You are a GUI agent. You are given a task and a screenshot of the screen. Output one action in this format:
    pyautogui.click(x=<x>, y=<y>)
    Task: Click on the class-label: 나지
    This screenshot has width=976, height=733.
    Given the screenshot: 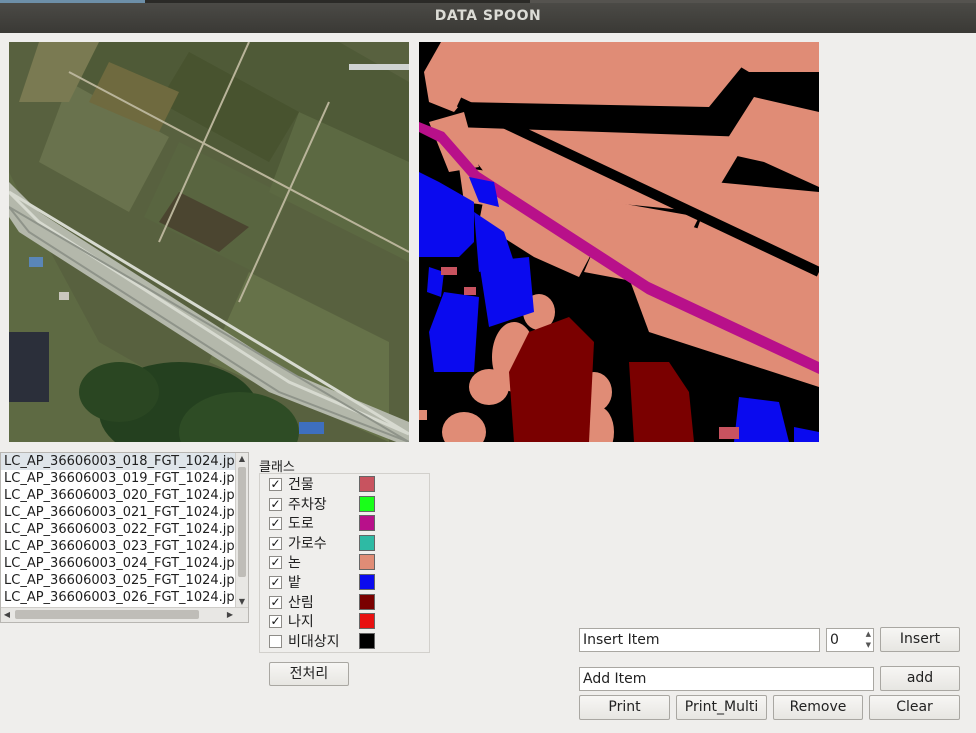 What is the action you would take?
    pyautogui.click(x=301, y=622)
    